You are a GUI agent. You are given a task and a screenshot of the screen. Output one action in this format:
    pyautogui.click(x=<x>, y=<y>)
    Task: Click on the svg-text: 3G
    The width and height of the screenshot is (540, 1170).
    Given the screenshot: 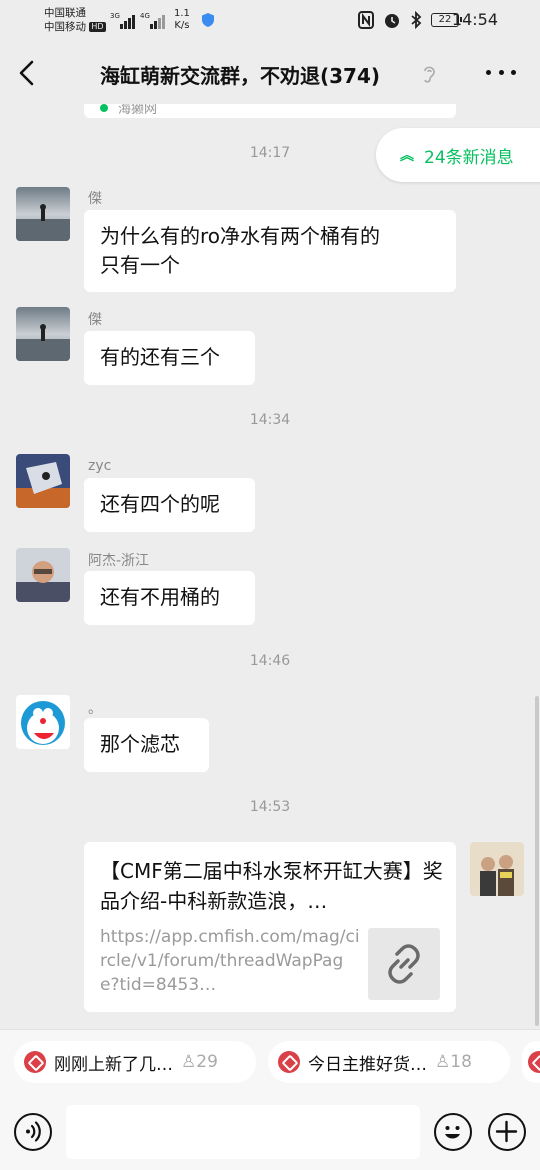 What is the action you would take?
    pyautogui.click(x=115, y=16)
    